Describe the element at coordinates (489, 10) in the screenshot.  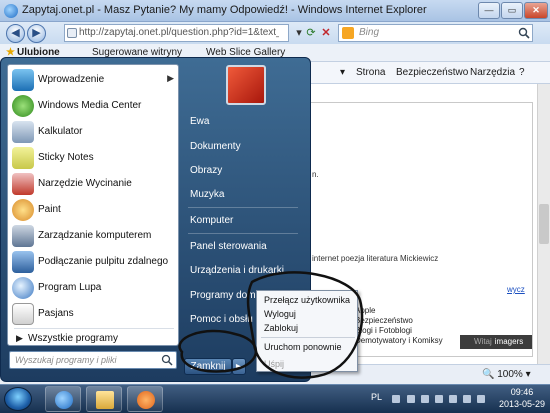
I see `minimize-button: —` at that location.